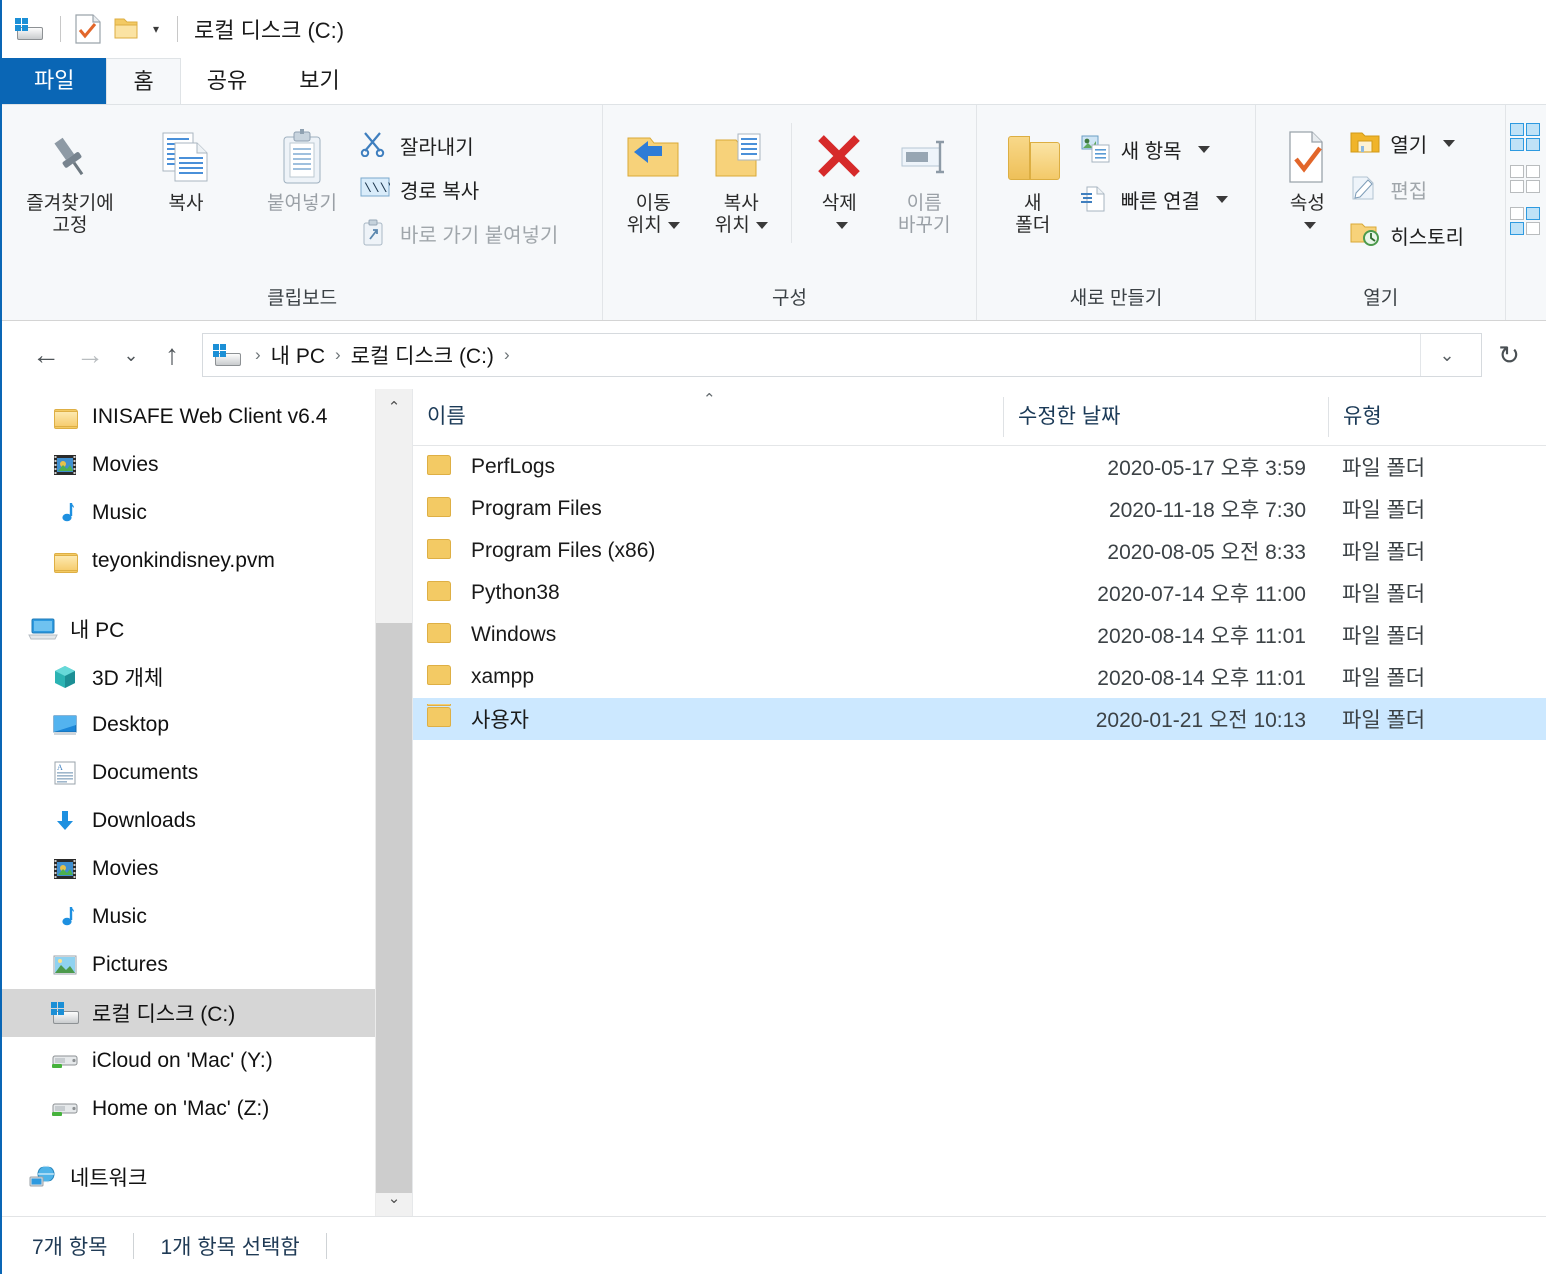 This screenshot has width=1546, height=1274. What do you see at coordinates (207, 465) in the screenshot?
I see `nav-item-movies-quick: Movies` at bounding box center [207, 465].